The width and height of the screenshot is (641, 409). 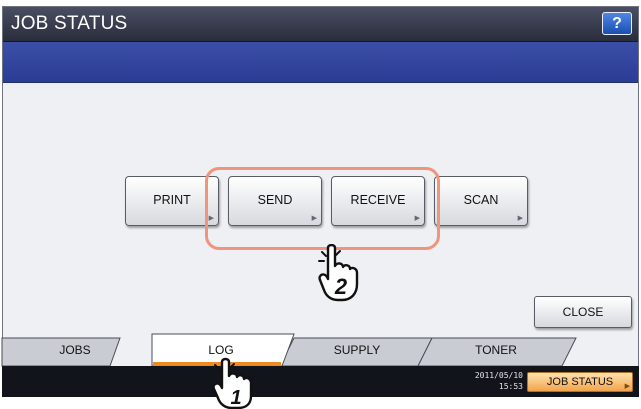 What do you see at coordinates (496, 350) in the screenshot?
I see `tab-toner-label: TONER` at bounding box center [496, 350].